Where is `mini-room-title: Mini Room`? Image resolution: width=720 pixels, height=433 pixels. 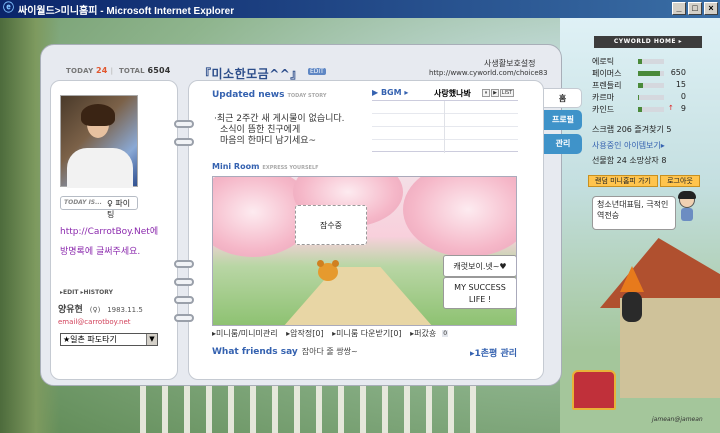 mini-room-title: Mini Room is located at coordinates (236, 166).